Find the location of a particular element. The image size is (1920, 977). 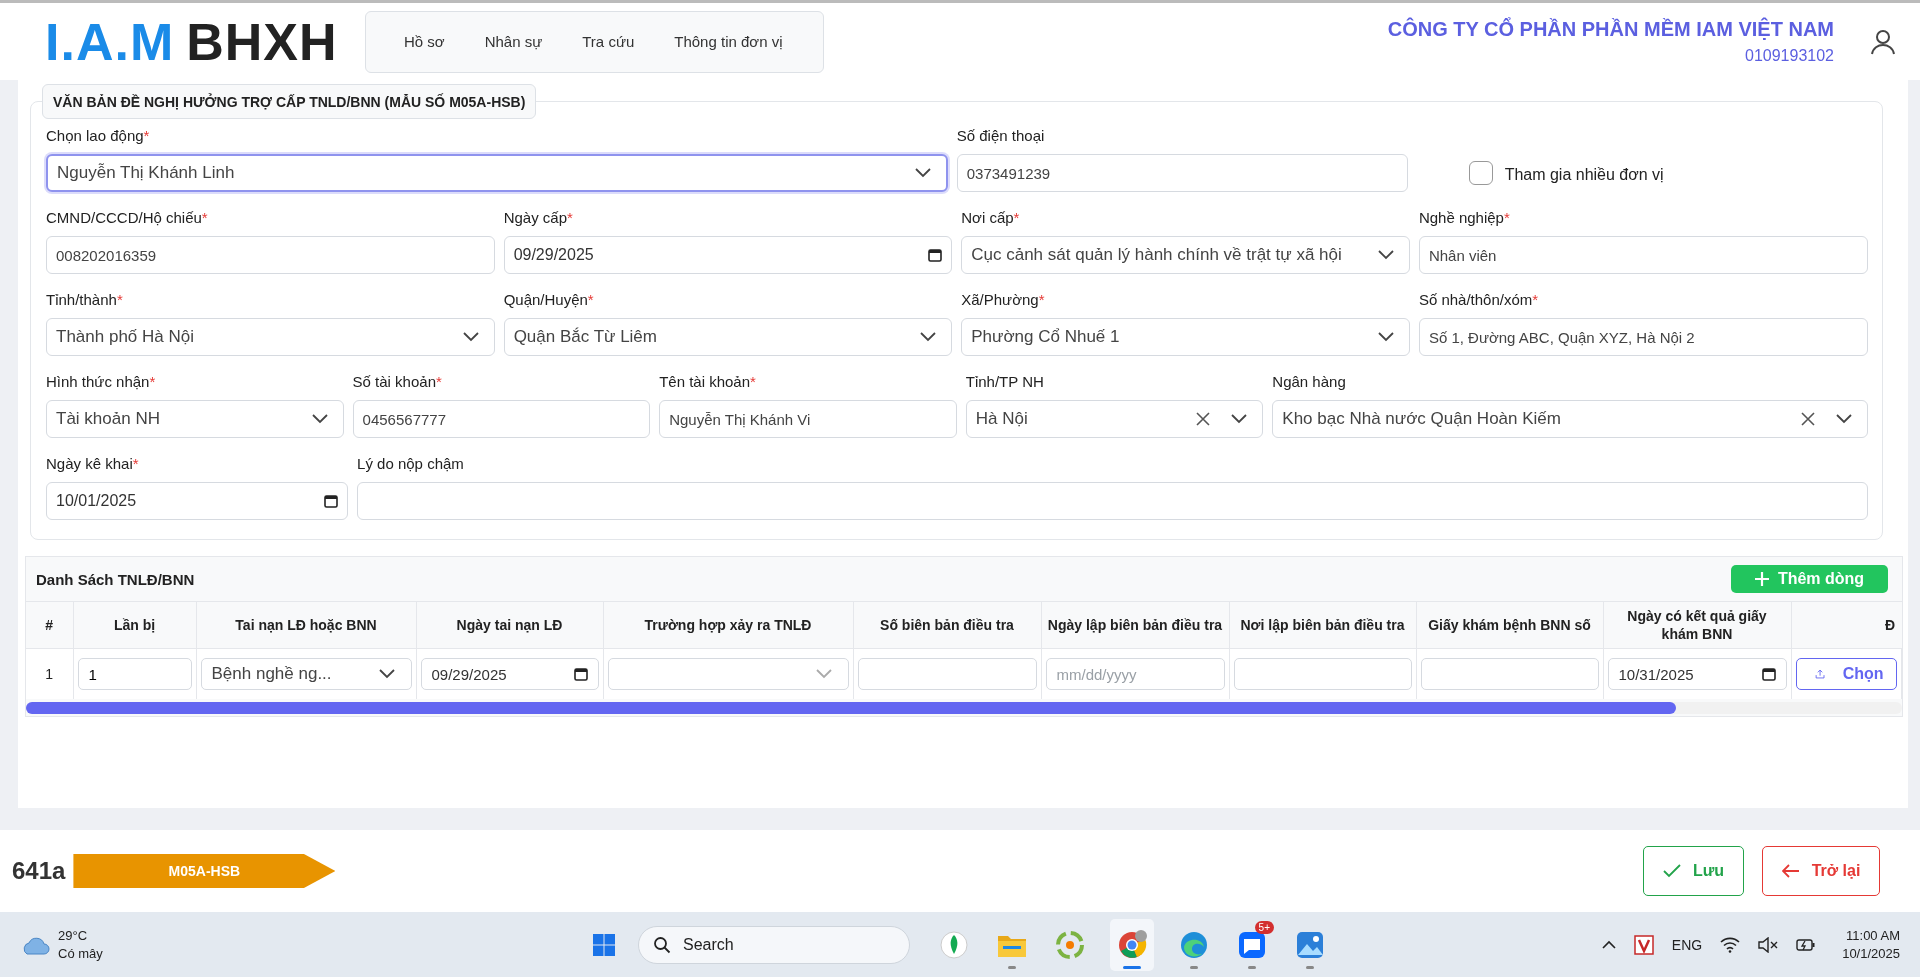

user-icon is located at coordinates (1883, 41).